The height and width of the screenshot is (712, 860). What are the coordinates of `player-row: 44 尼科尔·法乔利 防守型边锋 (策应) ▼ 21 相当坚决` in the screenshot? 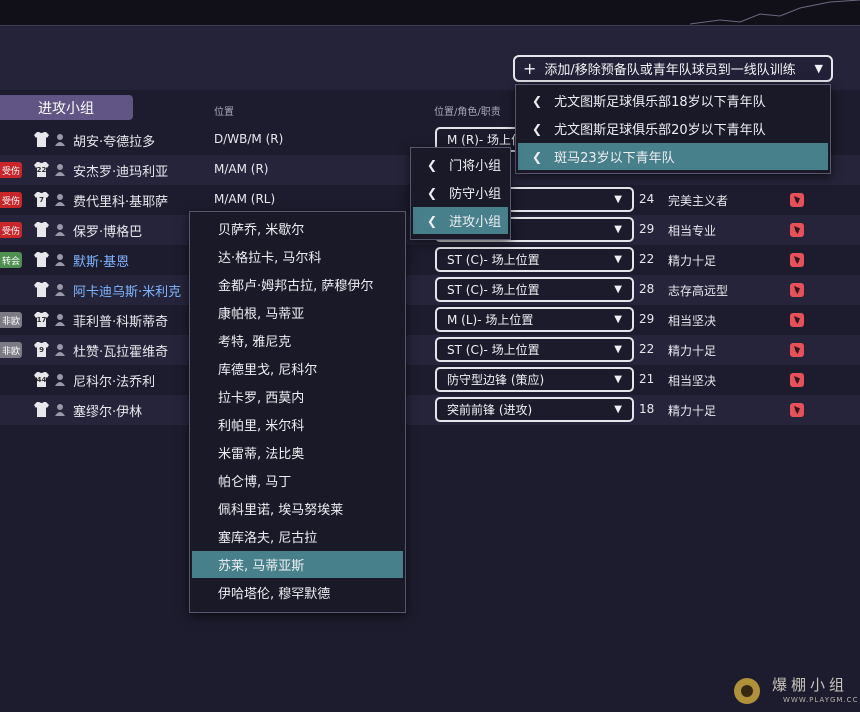 It's located at (430, 380).